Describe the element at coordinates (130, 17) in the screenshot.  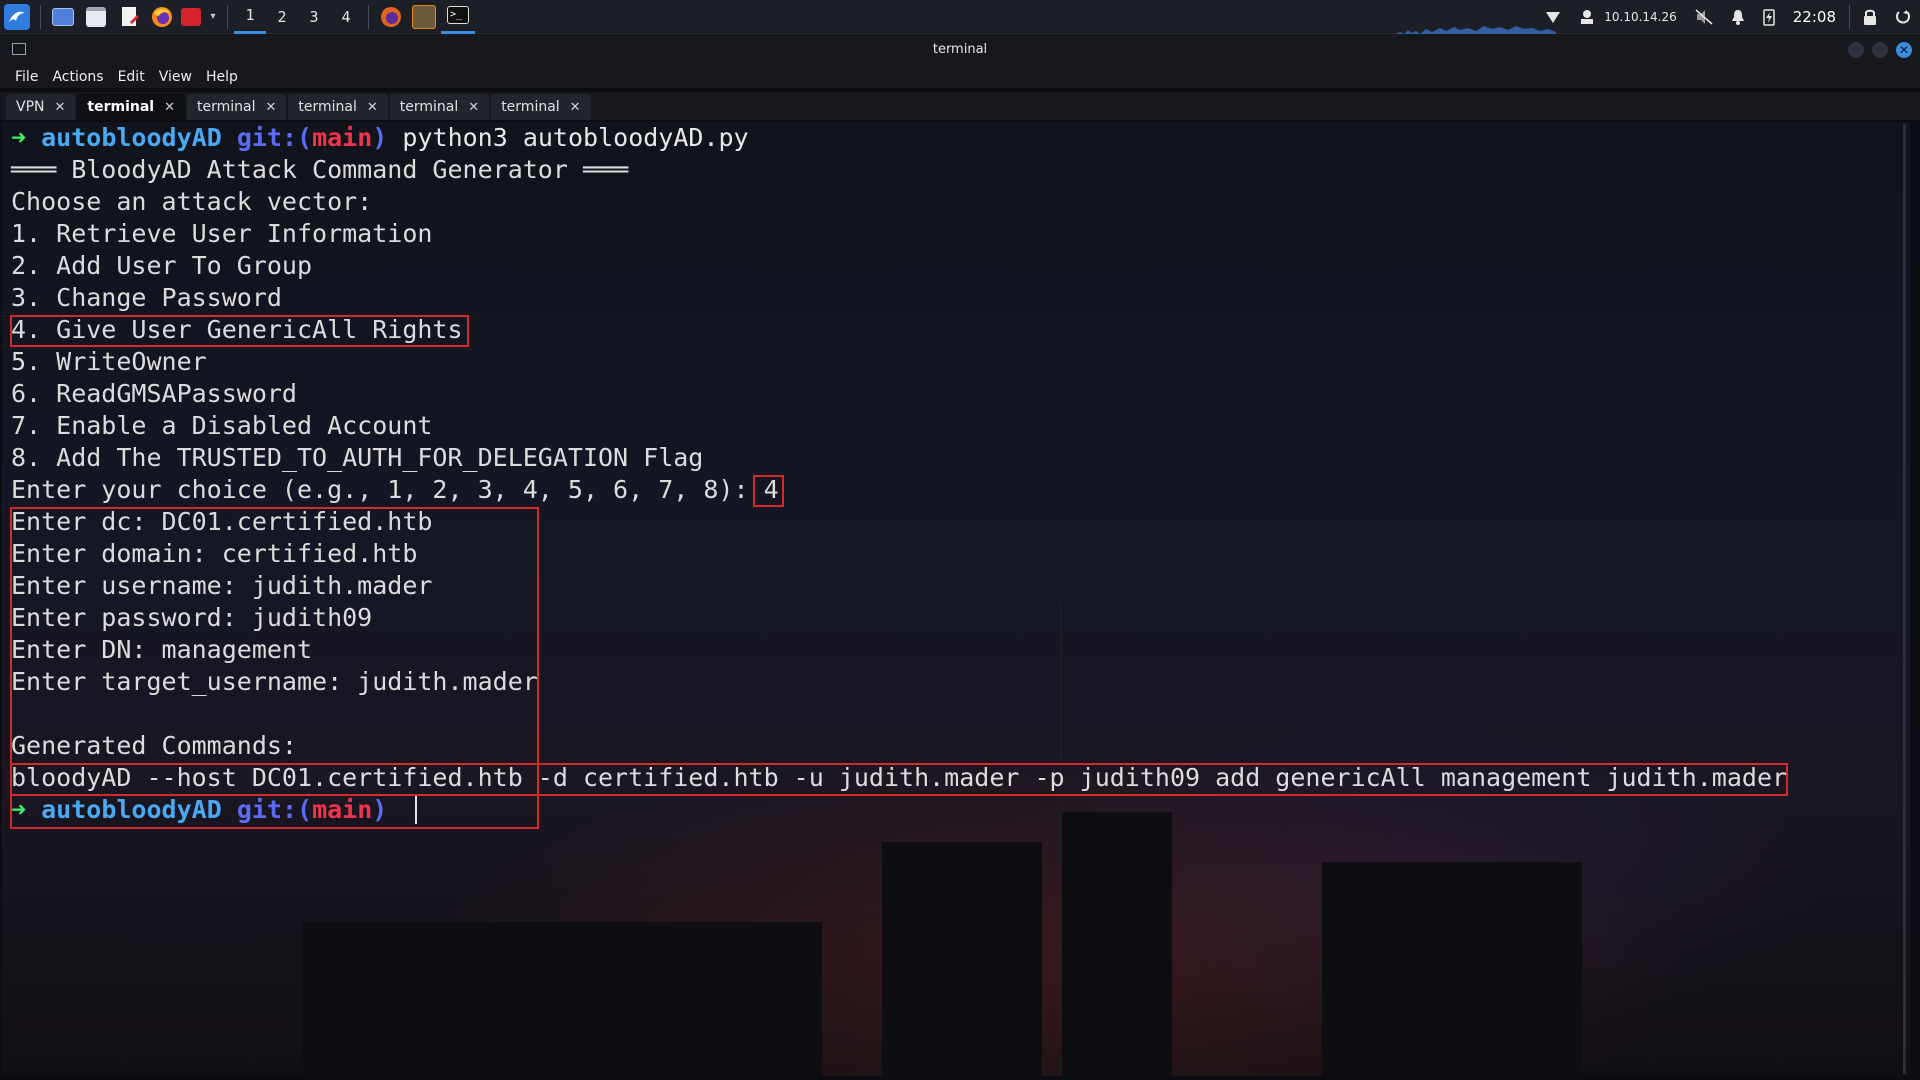
I see `text-editor-icon` at that location.